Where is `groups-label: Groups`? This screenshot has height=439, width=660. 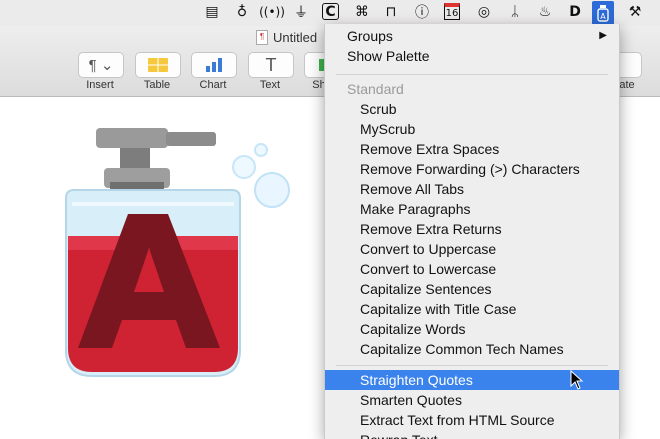
groups-label: Groups is located at coordinates (370, 36).